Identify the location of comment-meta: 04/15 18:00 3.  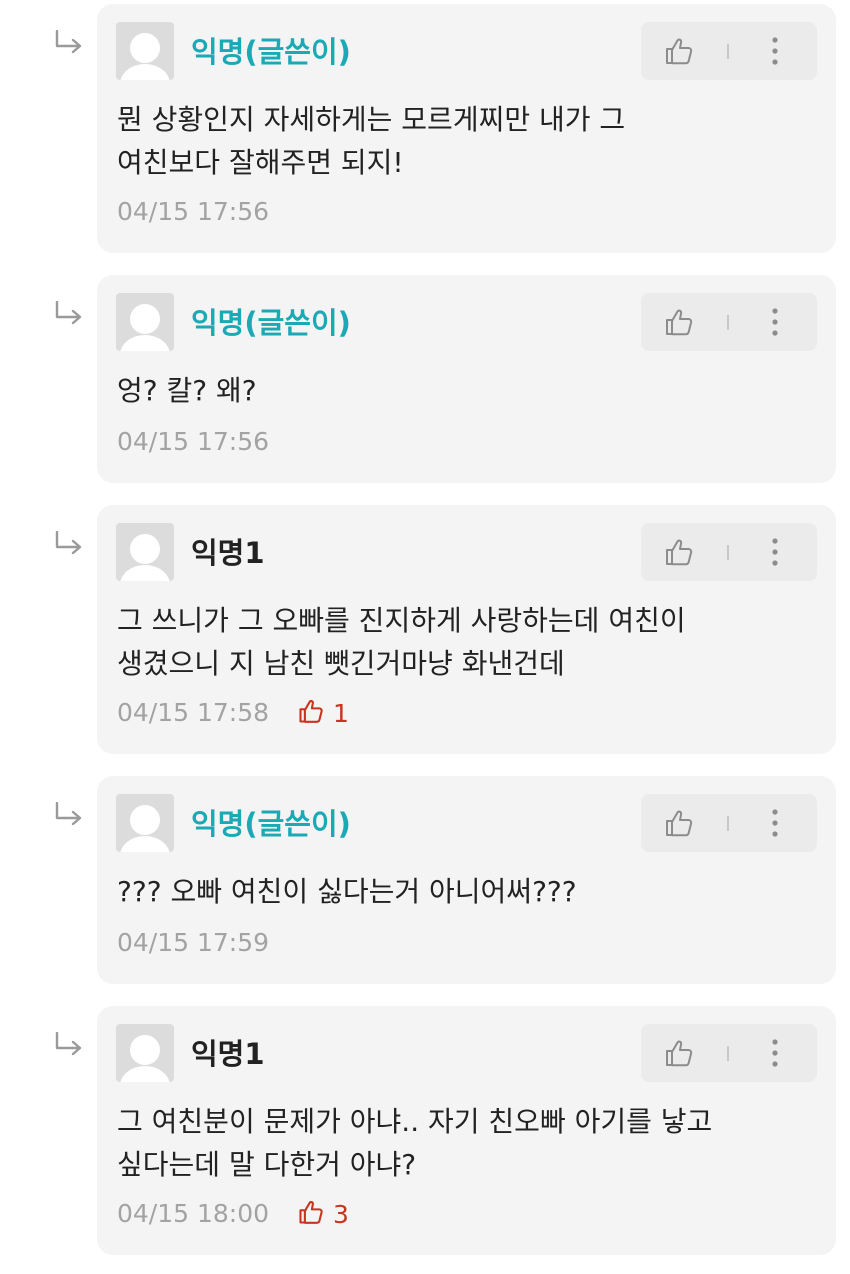
(233, 1214).